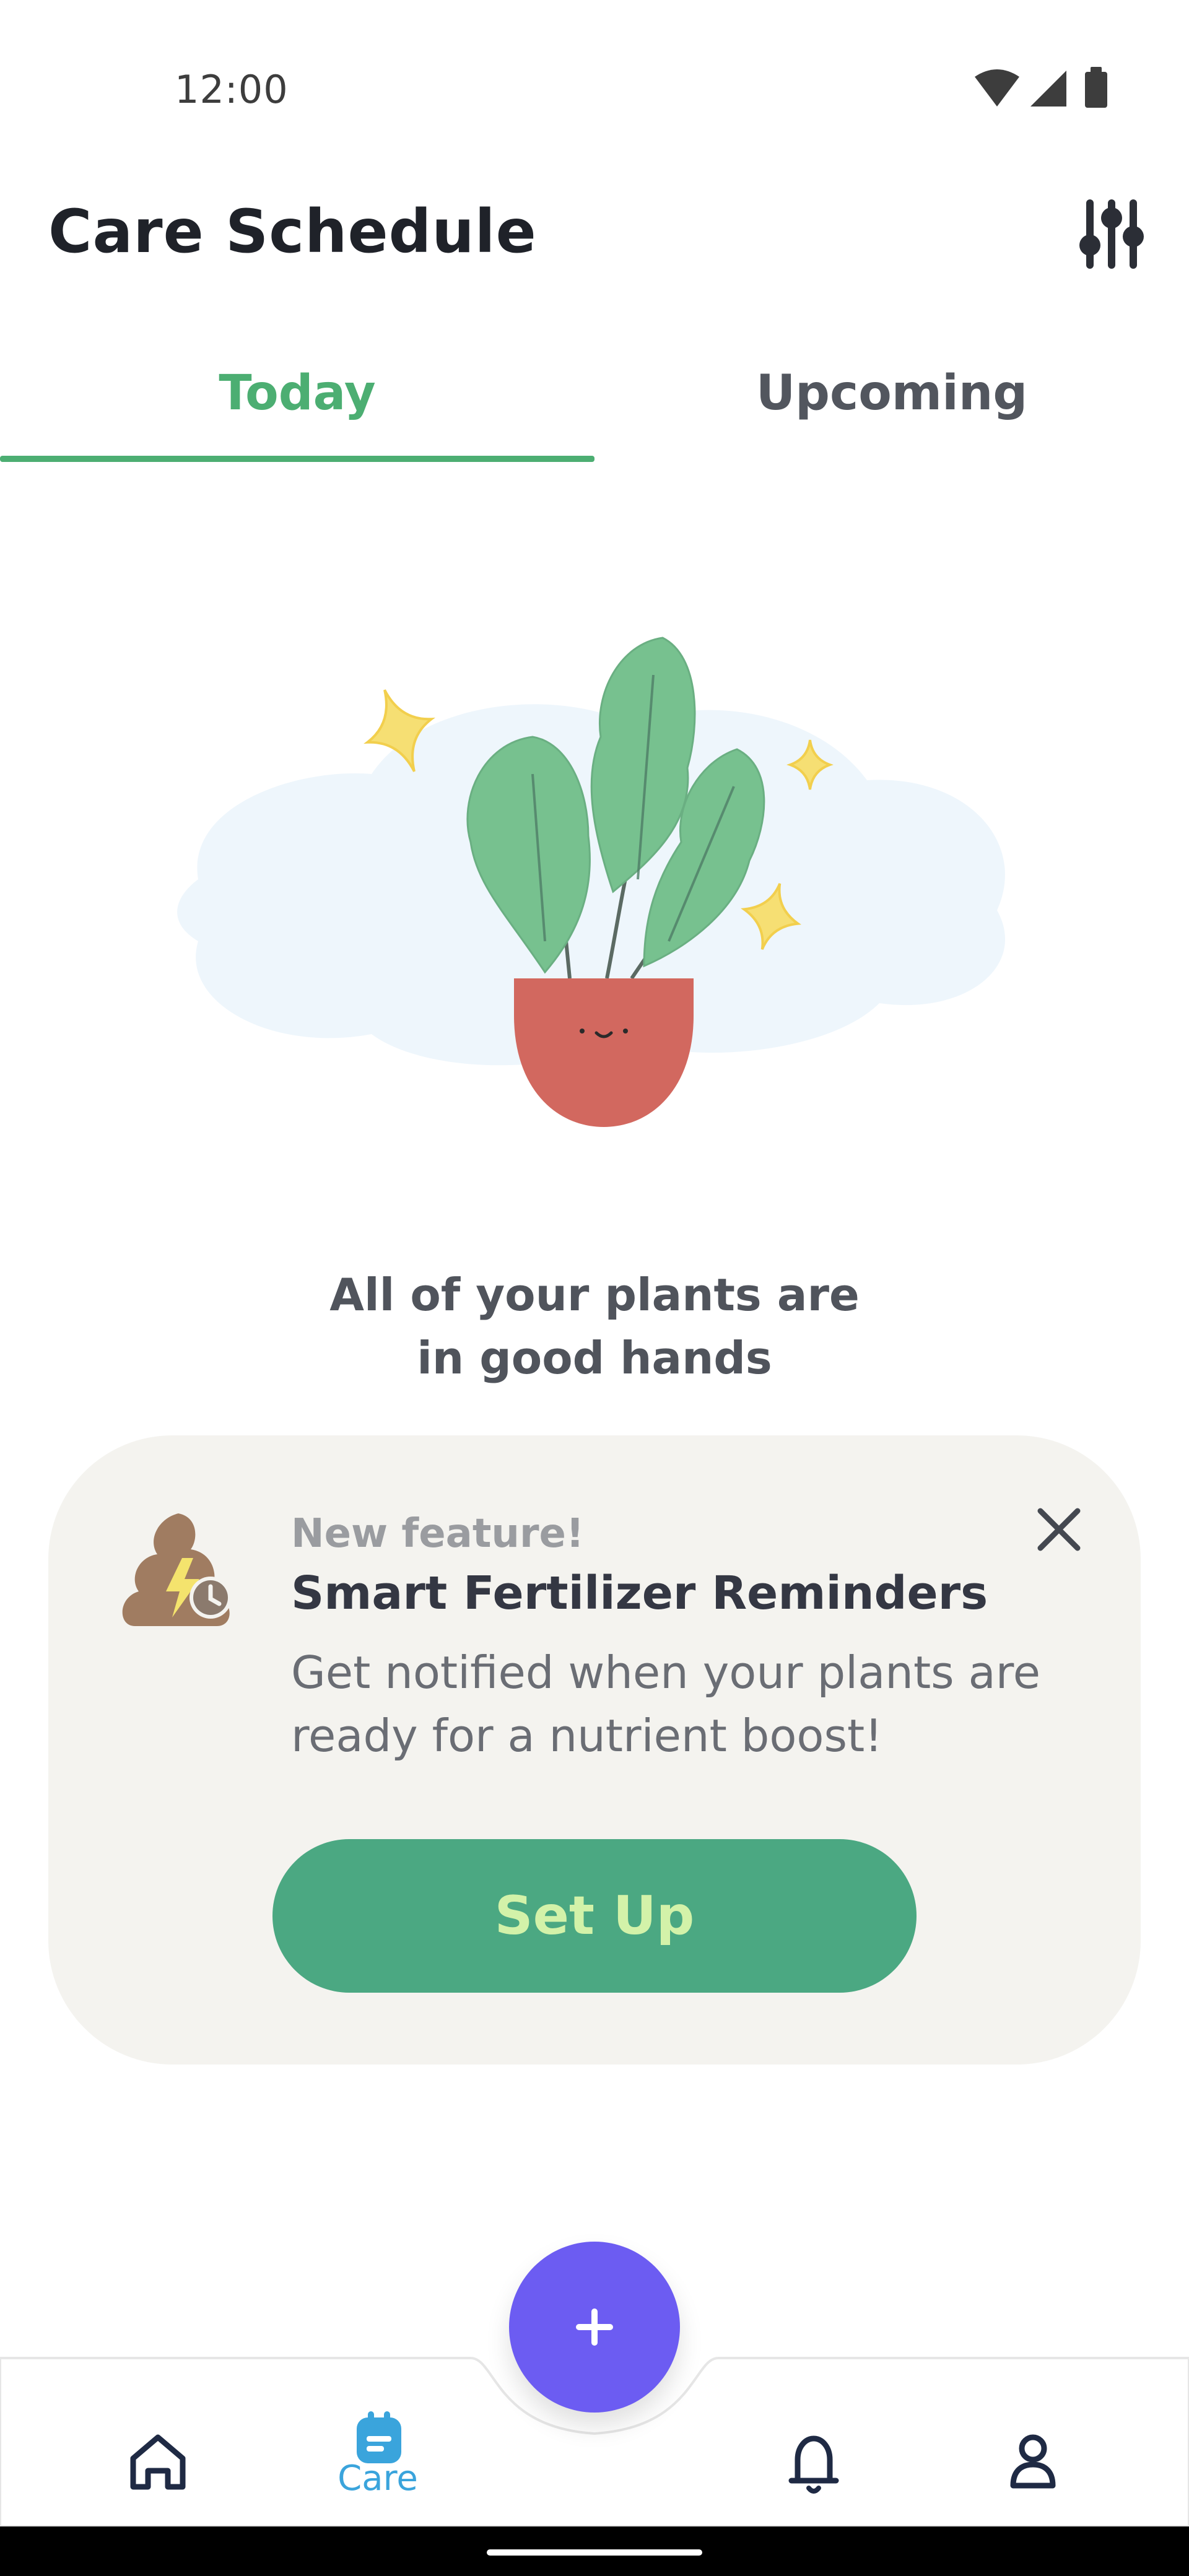 This screenshot has width=1189, height=2576. I want to click on tab-bar: Today Upcoming, so click(594, 405).